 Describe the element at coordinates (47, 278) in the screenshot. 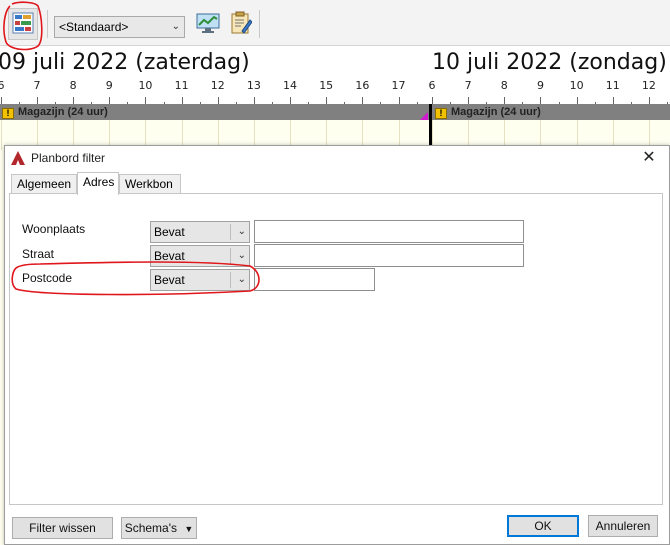

I see `postcode-label: Postcode` at that location.